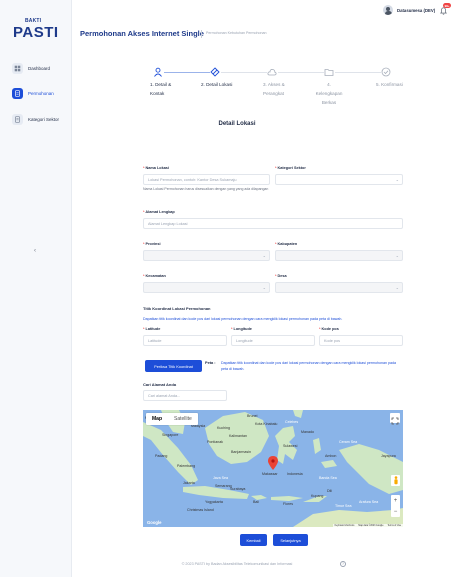 This screenshot has width=474, height=577. I want to click on help-icon: ?, so click(343, 564).